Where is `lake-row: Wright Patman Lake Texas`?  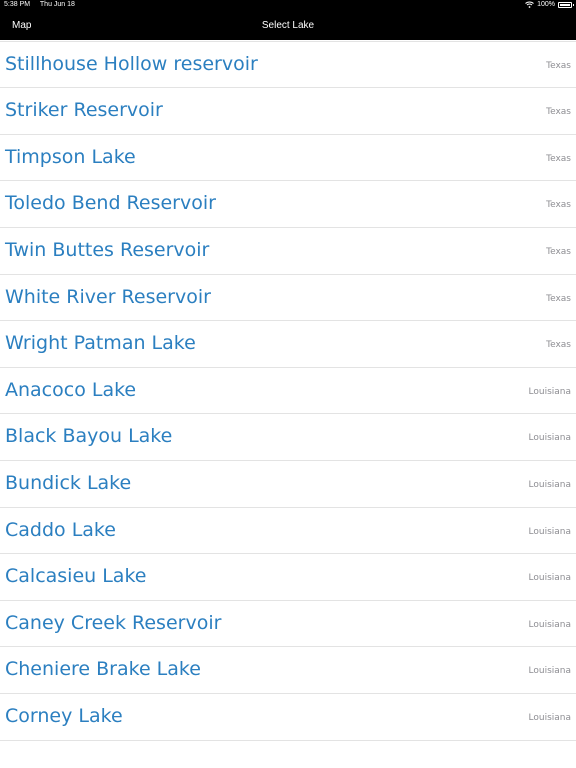
lake-row: Wright Patman Lake Texas is located at coordinates (288, 344).